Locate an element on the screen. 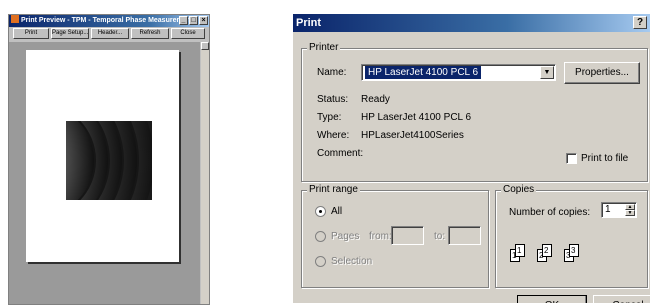  number-of-copies-value: 1 is located at coordinates (608, 209).